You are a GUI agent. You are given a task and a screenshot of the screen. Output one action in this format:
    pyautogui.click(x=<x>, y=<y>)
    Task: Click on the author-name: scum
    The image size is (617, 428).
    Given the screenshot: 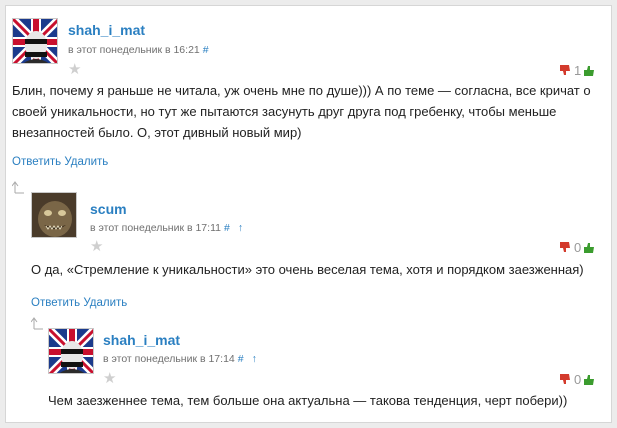 What is the action you would take?
    pyautogui.click(x=108, y=209)
    